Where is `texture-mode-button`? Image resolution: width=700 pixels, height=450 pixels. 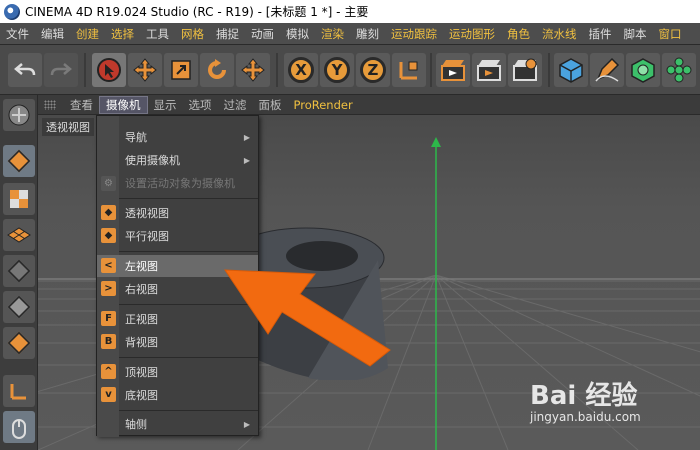
texture-mode-button is located at coordinates (19, 199).